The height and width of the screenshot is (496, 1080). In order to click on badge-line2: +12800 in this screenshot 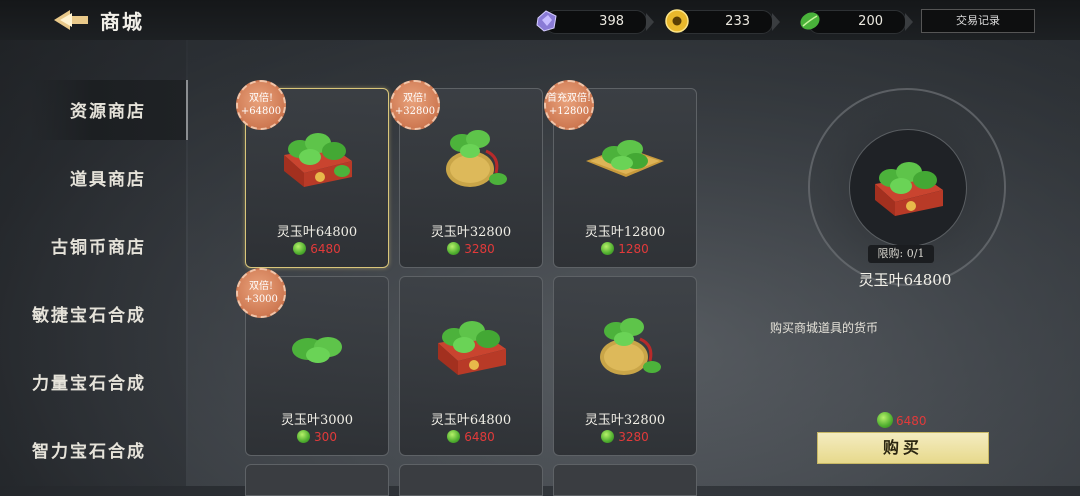, I will do `click(569, 111)`.